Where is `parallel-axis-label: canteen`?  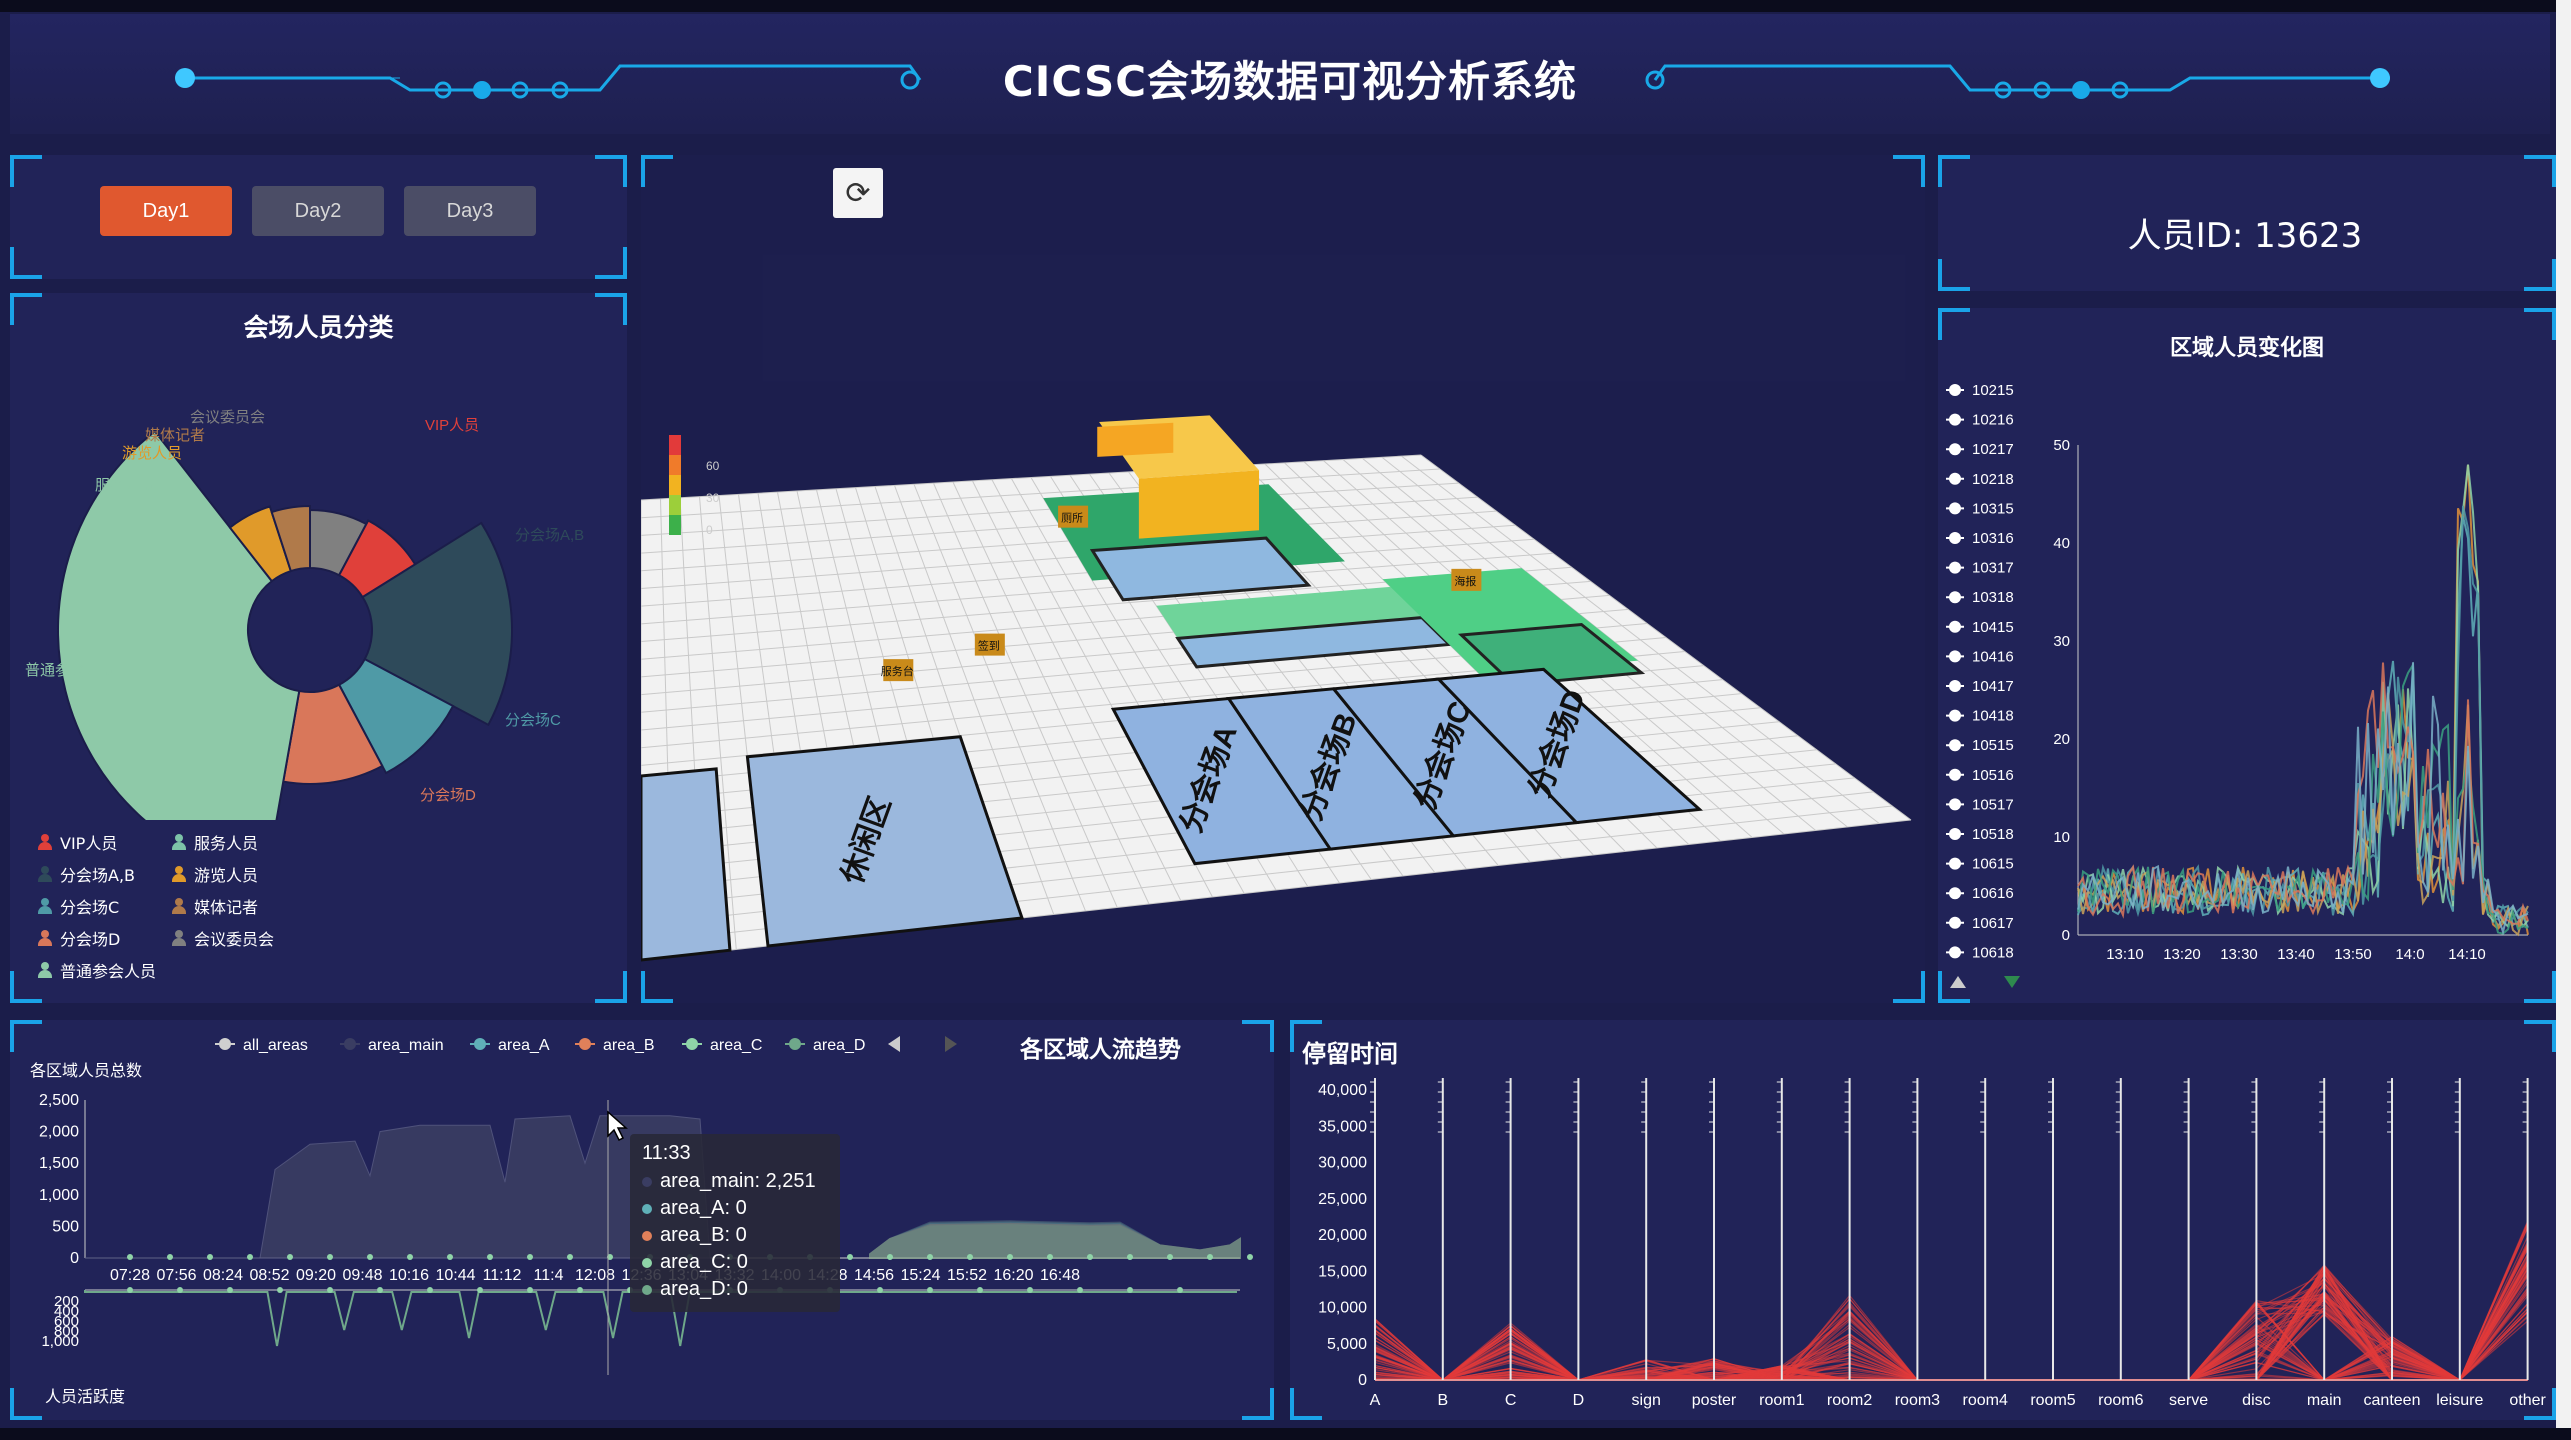
parallel-axis-label: canteen is located at coordinates (2392, 1400).